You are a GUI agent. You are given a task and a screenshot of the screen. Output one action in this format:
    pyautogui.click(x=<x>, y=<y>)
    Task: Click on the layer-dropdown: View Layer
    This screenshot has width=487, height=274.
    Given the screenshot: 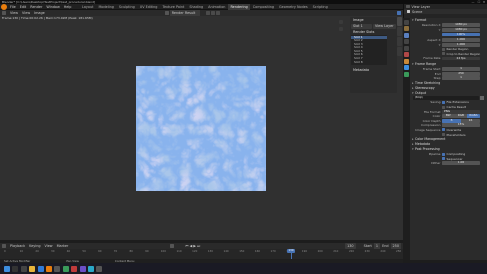 What is the action you would take?
    pyautogui.click(x=384, y=26)
    